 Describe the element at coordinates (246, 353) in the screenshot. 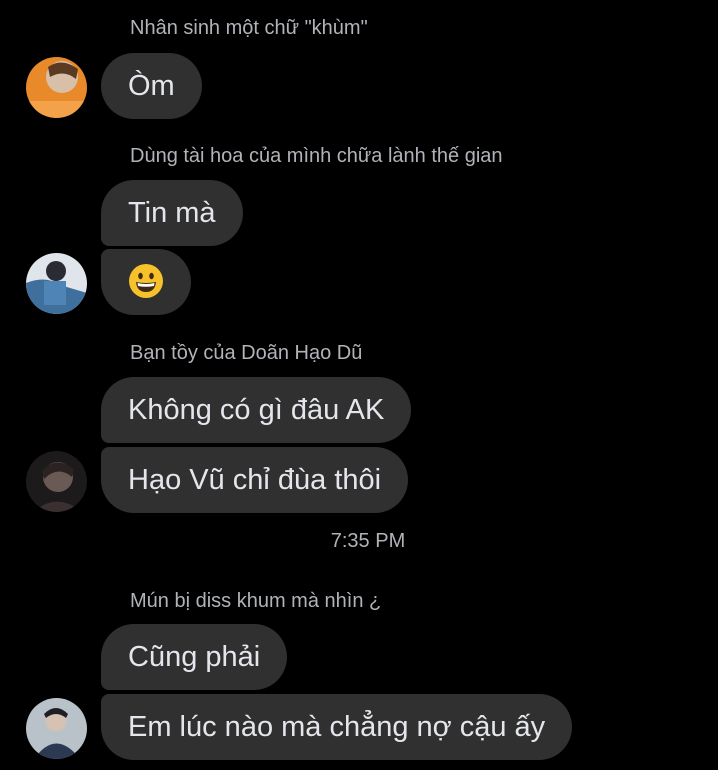

I see `sender-name: Bạn tồy của Doãn Hạo Dũ` at that location.